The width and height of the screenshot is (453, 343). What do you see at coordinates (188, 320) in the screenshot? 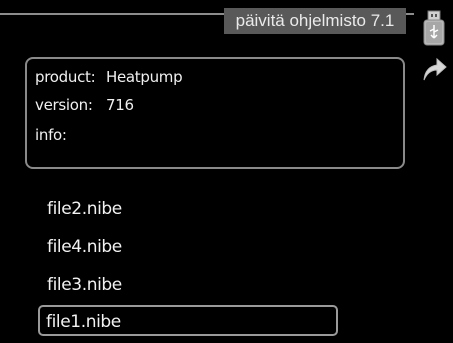
I see `file-item-selected: file1.nibe` at bounding box center [188, 320].